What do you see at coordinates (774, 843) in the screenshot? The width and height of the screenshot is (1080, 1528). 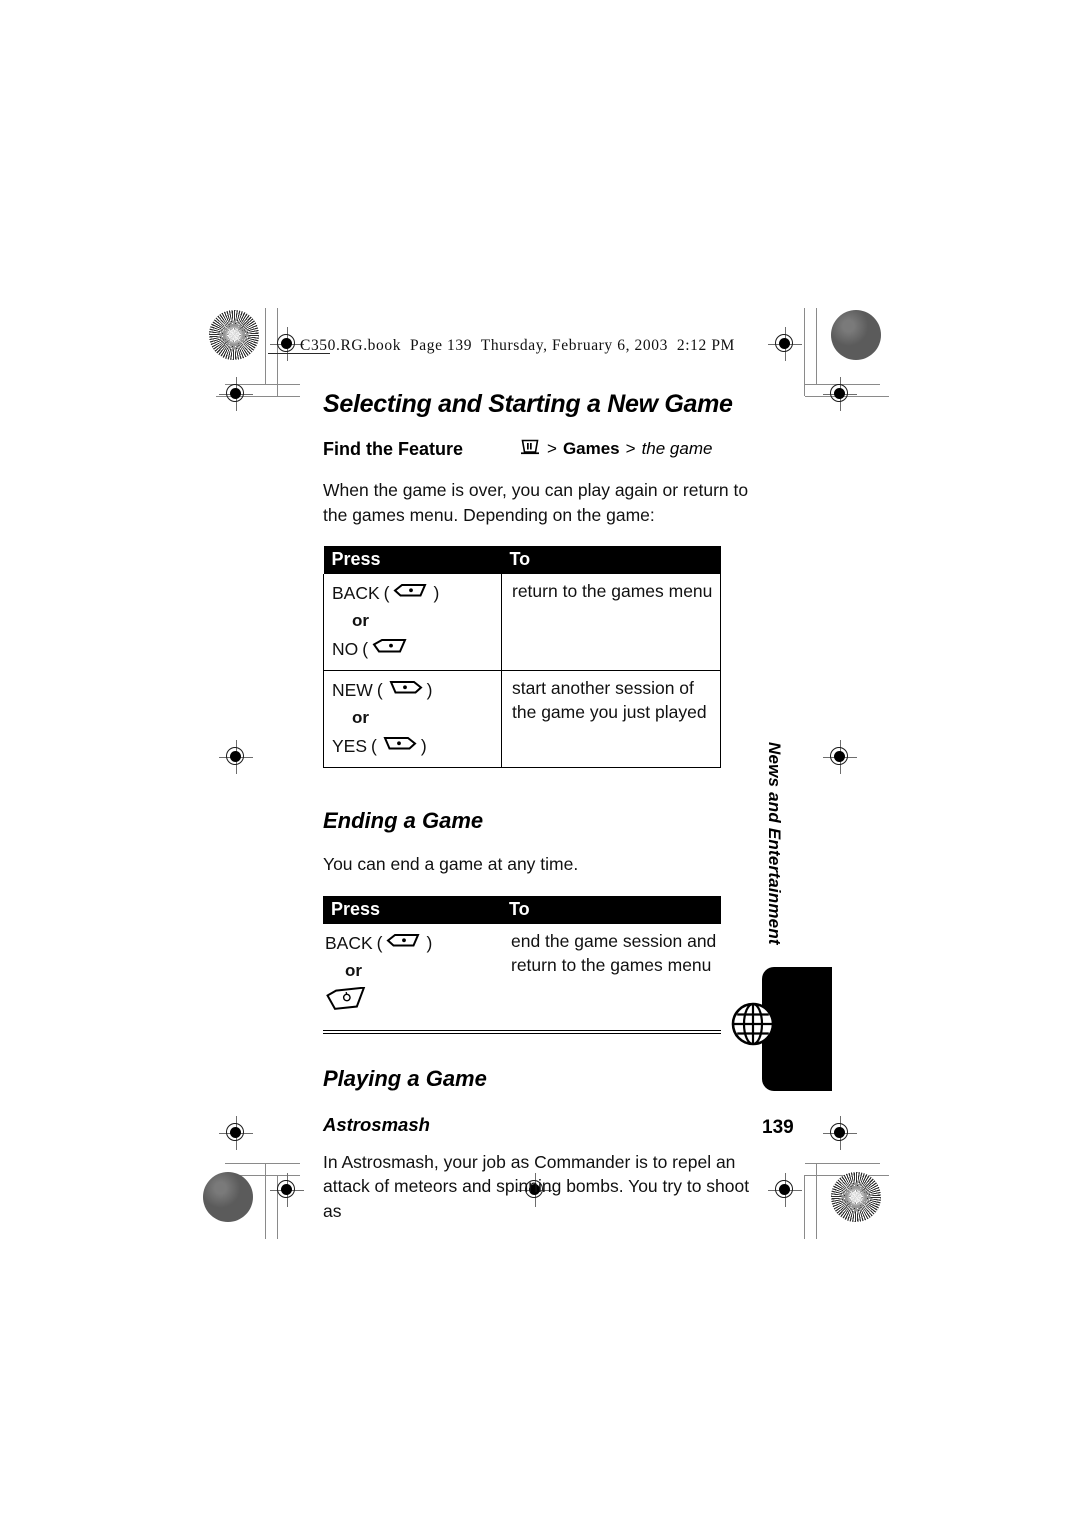 I see `chapter-tab-label: News and Entertainment` at bounding box center [774, 843].